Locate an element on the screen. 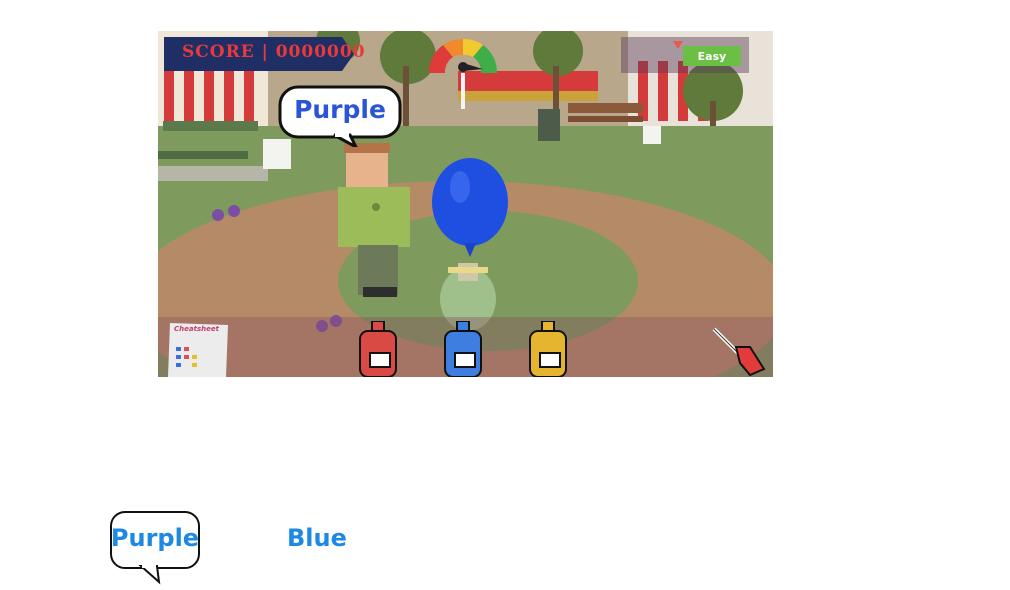 The height and width of the screenshot is (590, 1010). cheatsheet-title: Cheatsheet is located at coordinates (196, 329).